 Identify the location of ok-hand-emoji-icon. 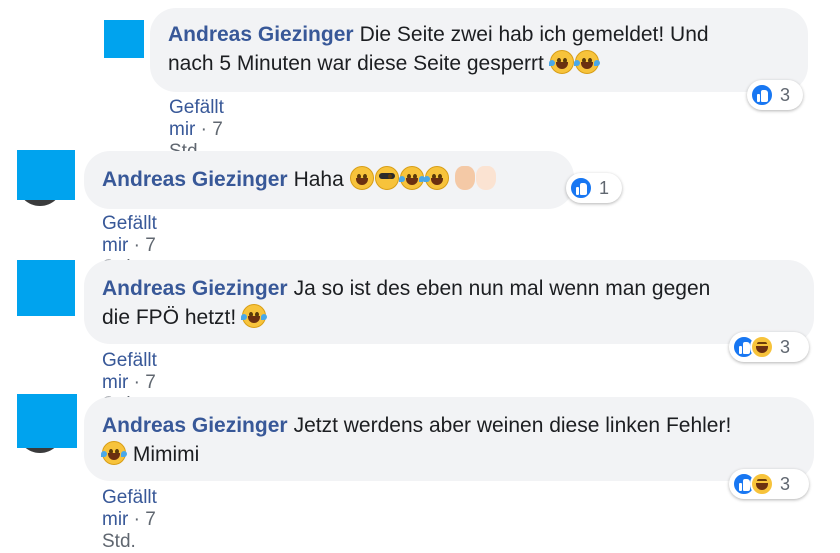
(465, 178).